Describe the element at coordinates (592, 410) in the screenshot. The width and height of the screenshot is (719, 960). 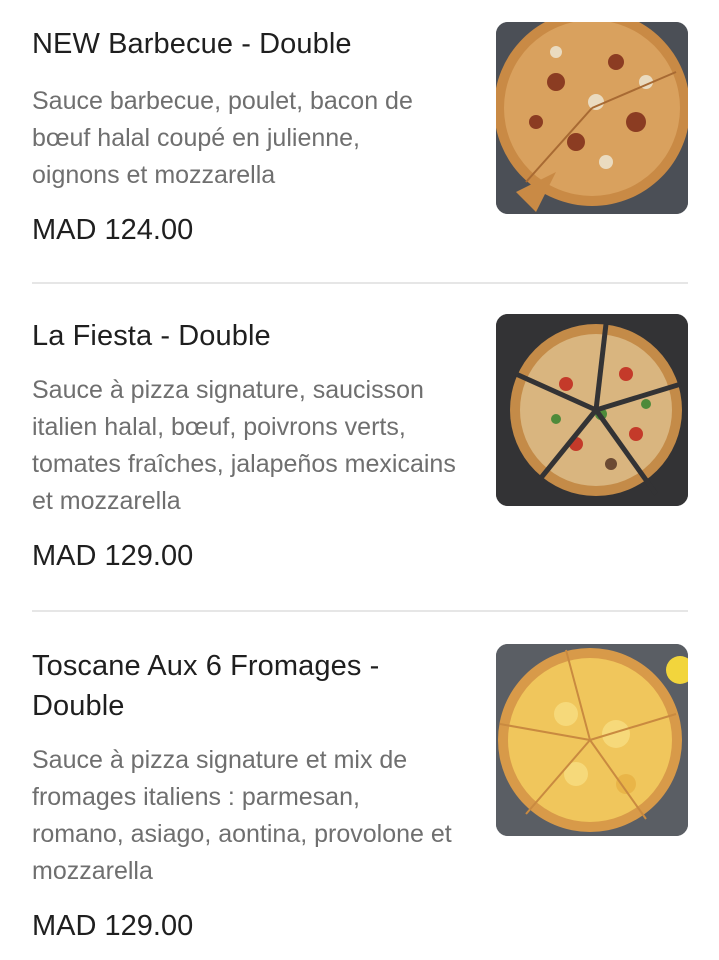
I see `pizza-fiesta-image` at that location.